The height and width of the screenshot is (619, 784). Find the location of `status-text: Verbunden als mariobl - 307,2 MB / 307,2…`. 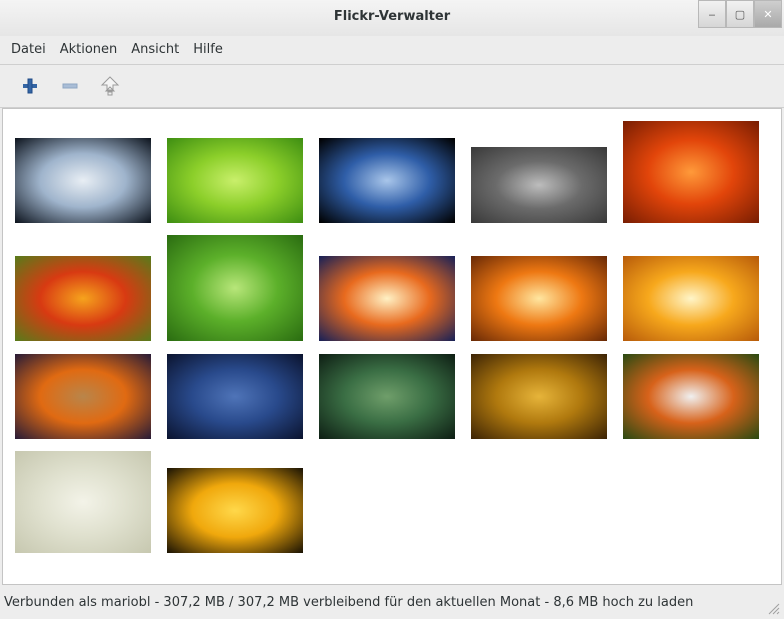

status-text: Verbunden als mariobl - 307,2 MB / 307,2… is located at coordinates (349, 602).